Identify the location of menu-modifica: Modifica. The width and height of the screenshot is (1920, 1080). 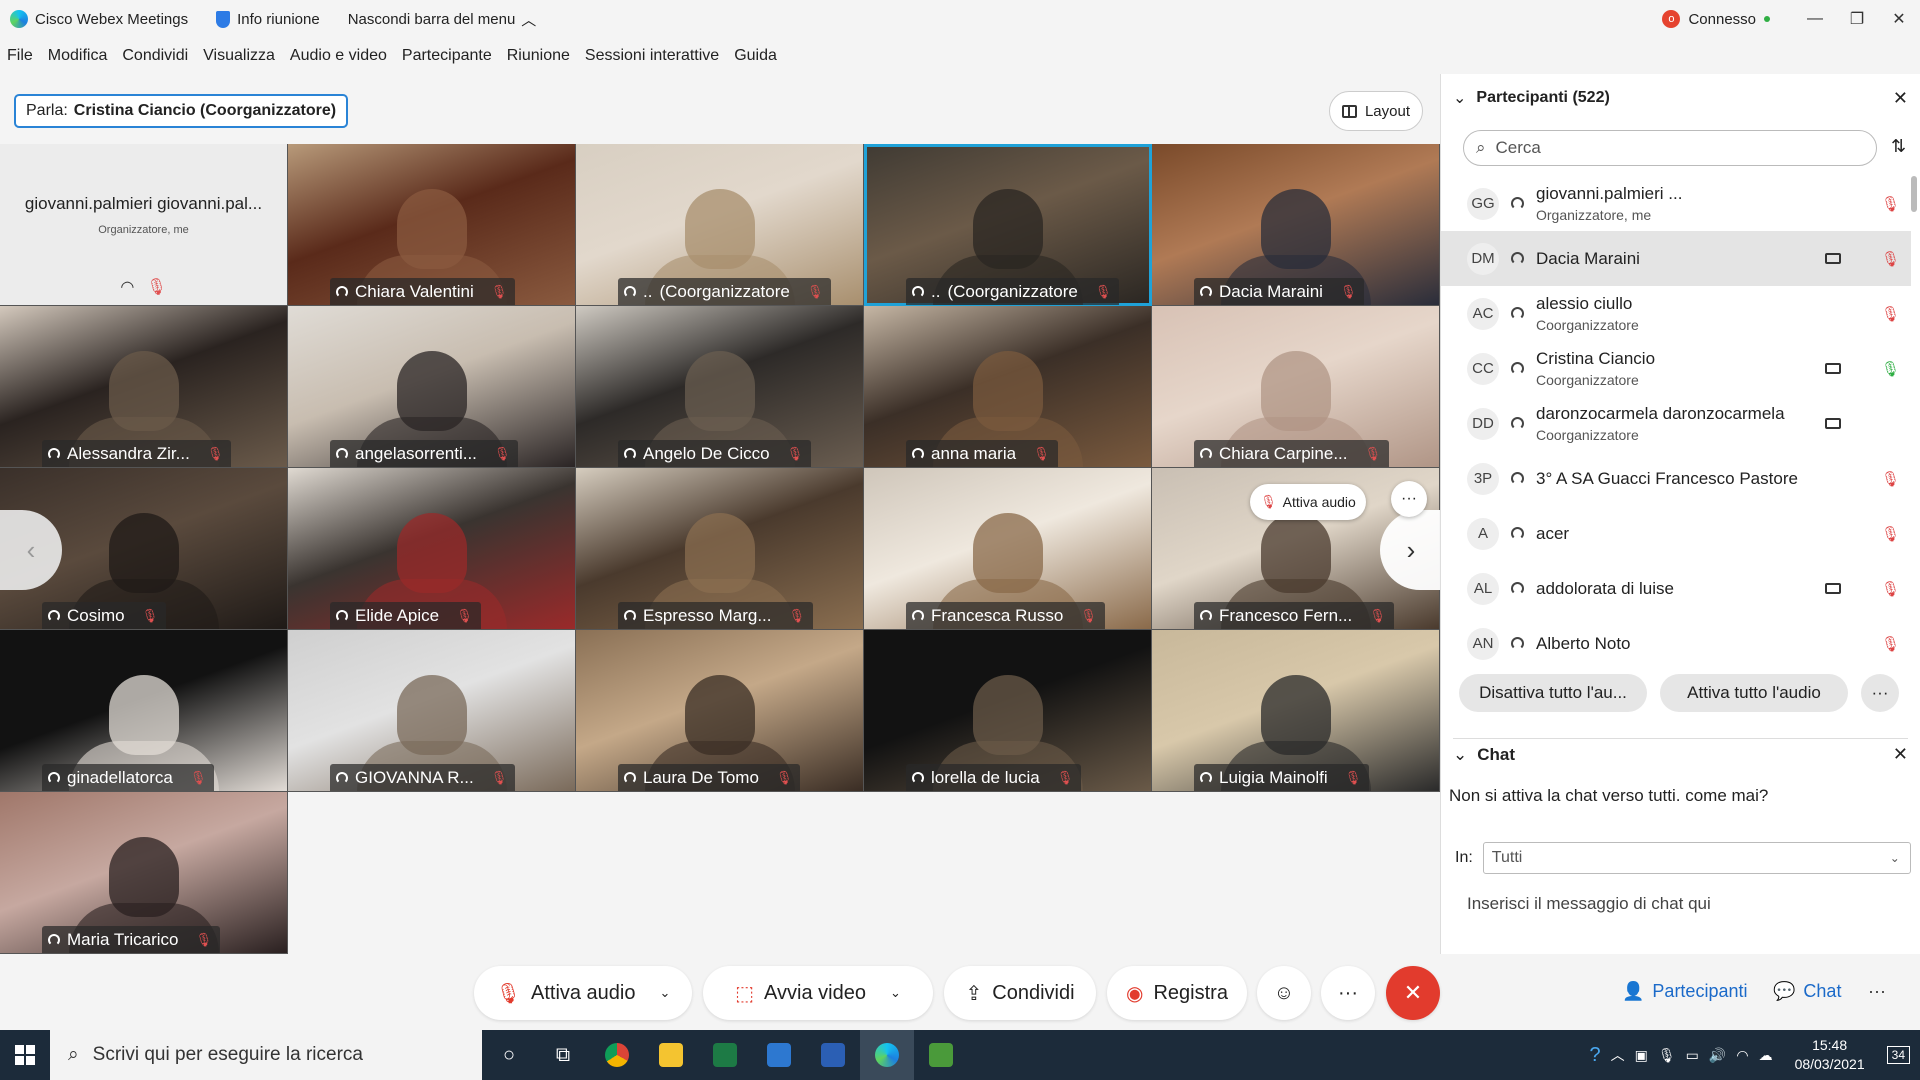
(78, 56).